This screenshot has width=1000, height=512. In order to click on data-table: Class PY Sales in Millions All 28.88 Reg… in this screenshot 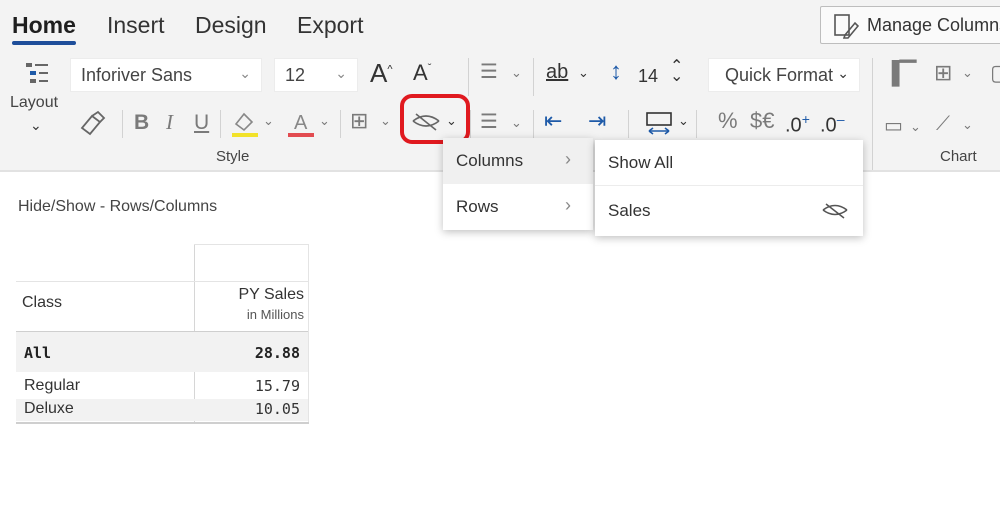, I will do `click(163, 334)`.